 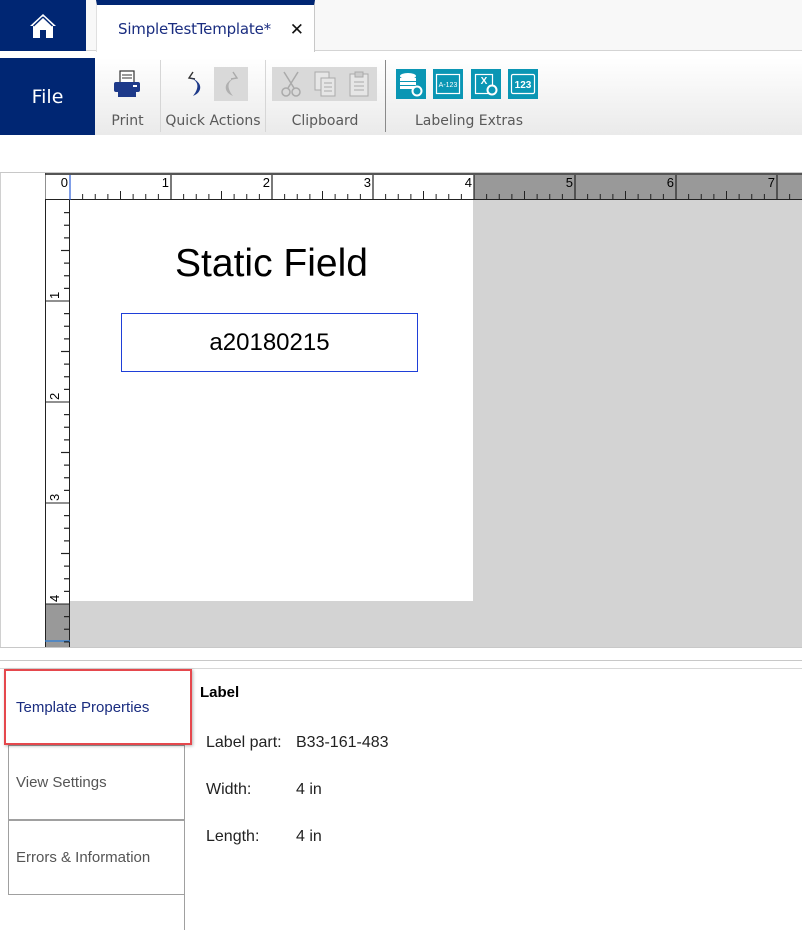 I want to click on file-menu-button: File, so click(x=47, y=96).